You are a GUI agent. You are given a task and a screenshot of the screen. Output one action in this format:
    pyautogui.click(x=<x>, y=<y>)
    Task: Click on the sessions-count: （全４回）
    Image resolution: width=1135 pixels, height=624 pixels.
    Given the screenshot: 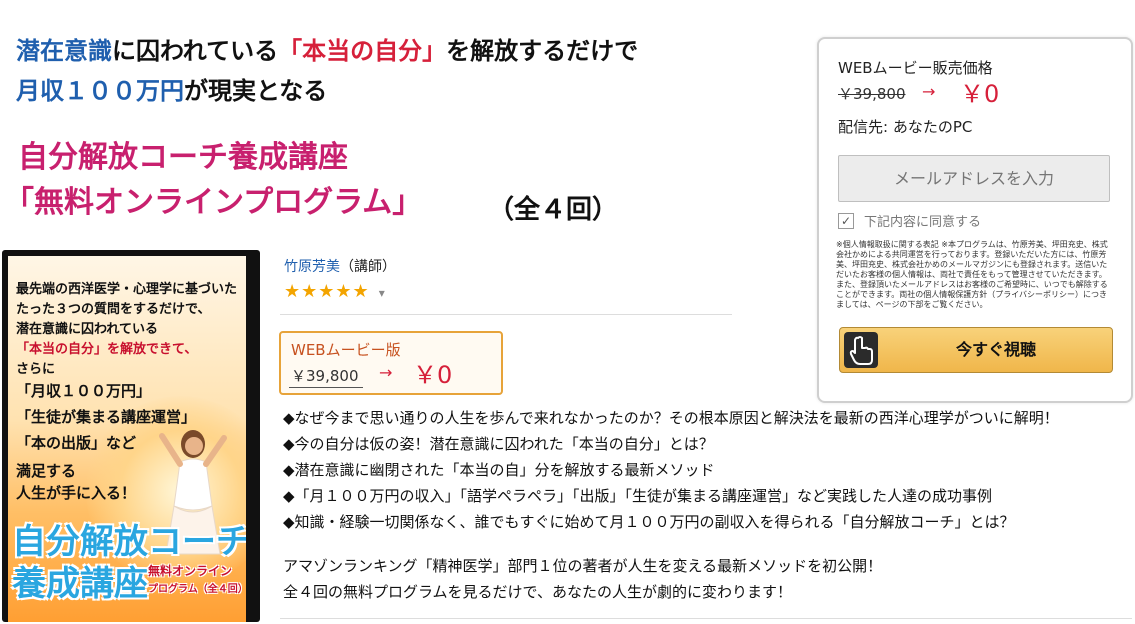 What is the action you would take?
    pyautogui.click(x=553, y=210)
    